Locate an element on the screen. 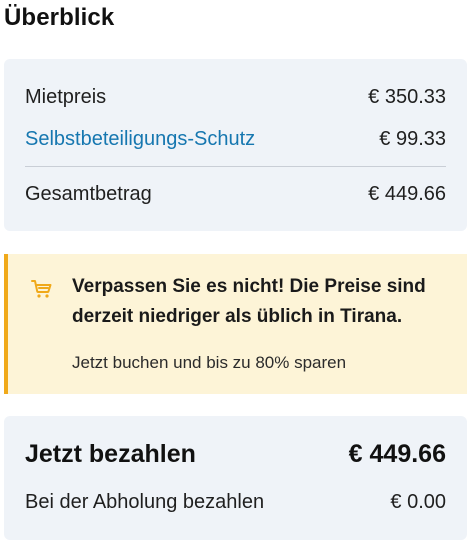 This screenshot has width=473, height=551. pay-later-row: Bei der Abholung bezahlen € 0.00 is located at coordinates (235, 502).